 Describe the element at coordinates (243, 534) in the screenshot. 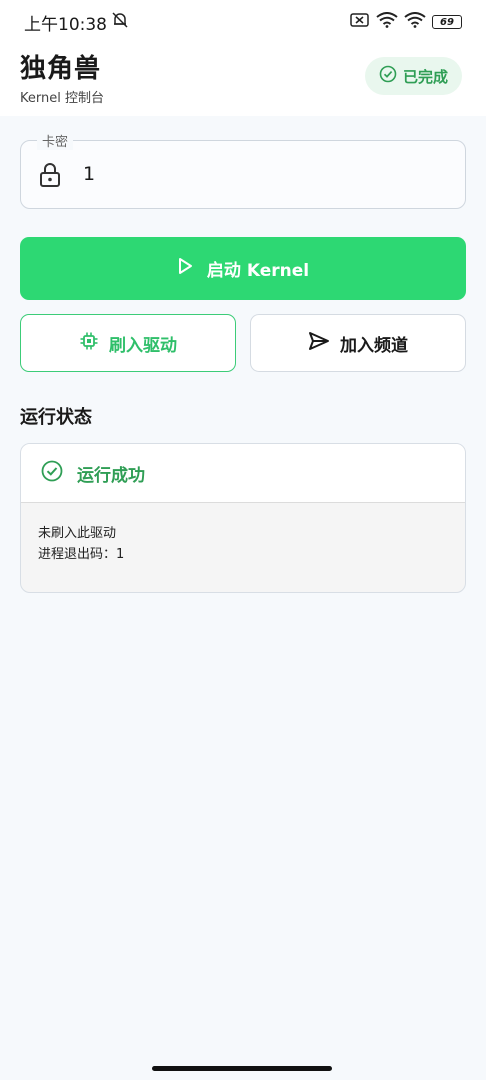

I see `result-log: 未刷入此驱动 进程退出码：1` at that location.